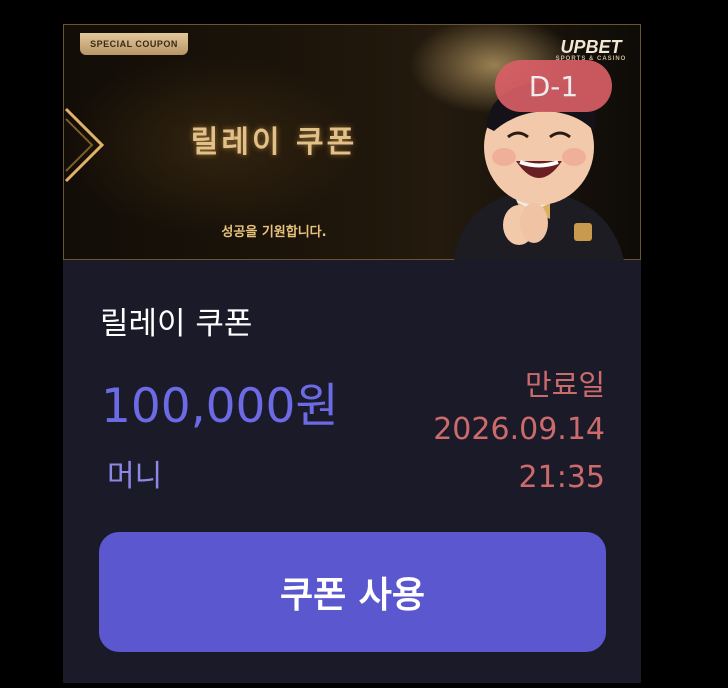 The image size is (728, 688). I want to click on coupon-type: 머니, so click(135, 476).